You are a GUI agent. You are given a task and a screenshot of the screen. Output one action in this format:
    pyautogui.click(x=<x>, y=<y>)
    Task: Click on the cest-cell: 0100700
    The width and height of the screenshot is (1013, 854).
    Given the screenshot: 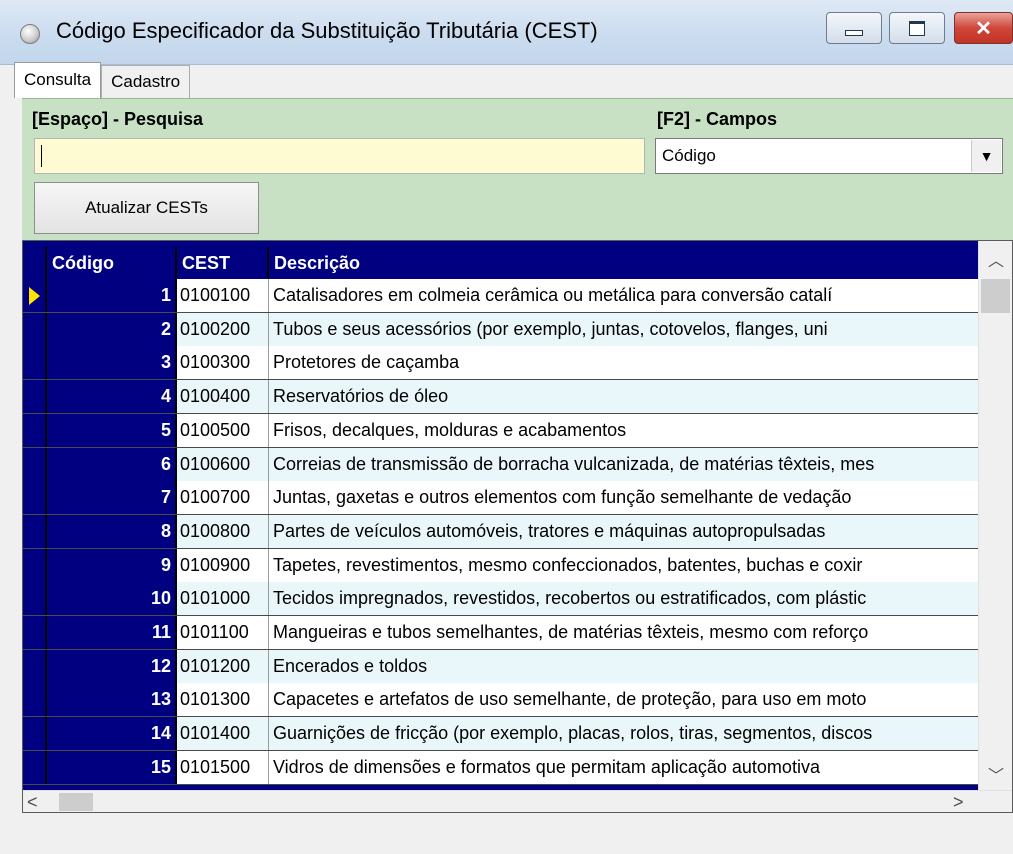 What is the action you would take?
    pyautogui.click(x=223, y=498)
    